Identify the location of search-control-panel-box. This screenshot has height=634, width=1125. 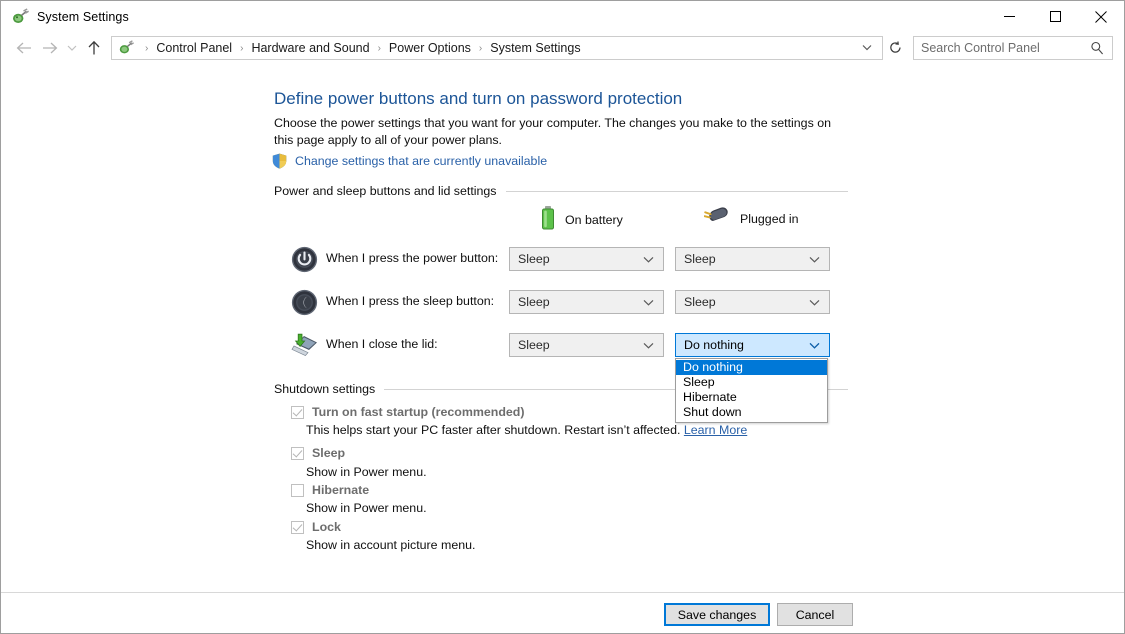
(1013, 48).